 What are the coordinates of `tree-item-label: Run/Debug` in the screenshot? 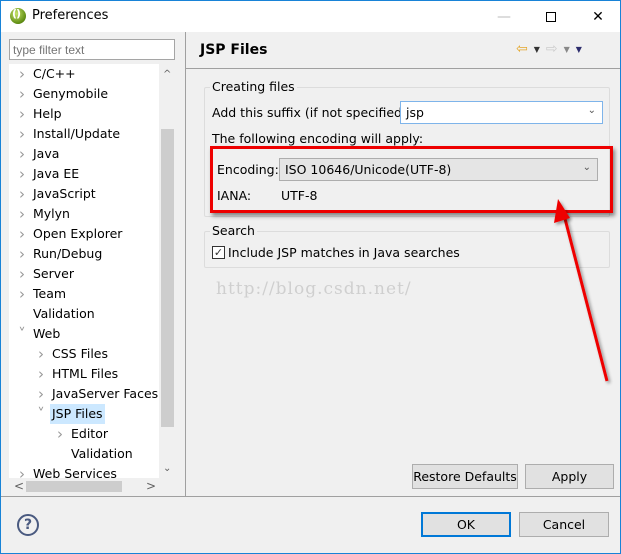 It's located at (68, 253).